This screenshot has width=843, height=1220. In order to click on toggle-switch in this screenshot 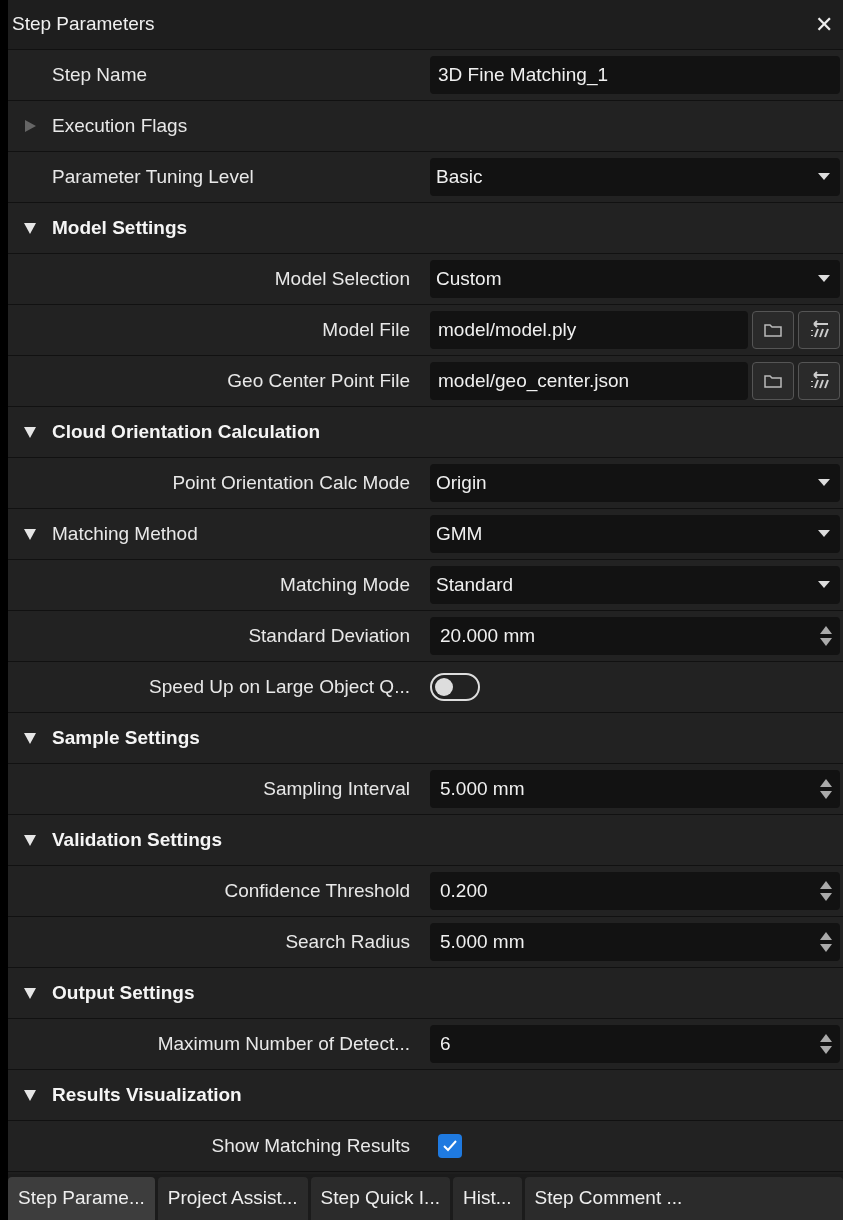, I will do `click(455, 687)`.